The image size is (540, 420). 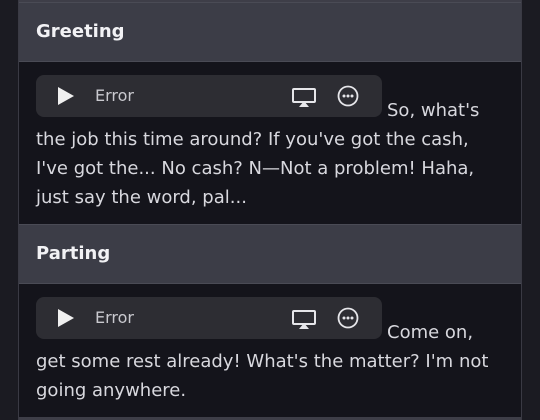 I want to click on section-title: Parting, so click(x=73, y=253).